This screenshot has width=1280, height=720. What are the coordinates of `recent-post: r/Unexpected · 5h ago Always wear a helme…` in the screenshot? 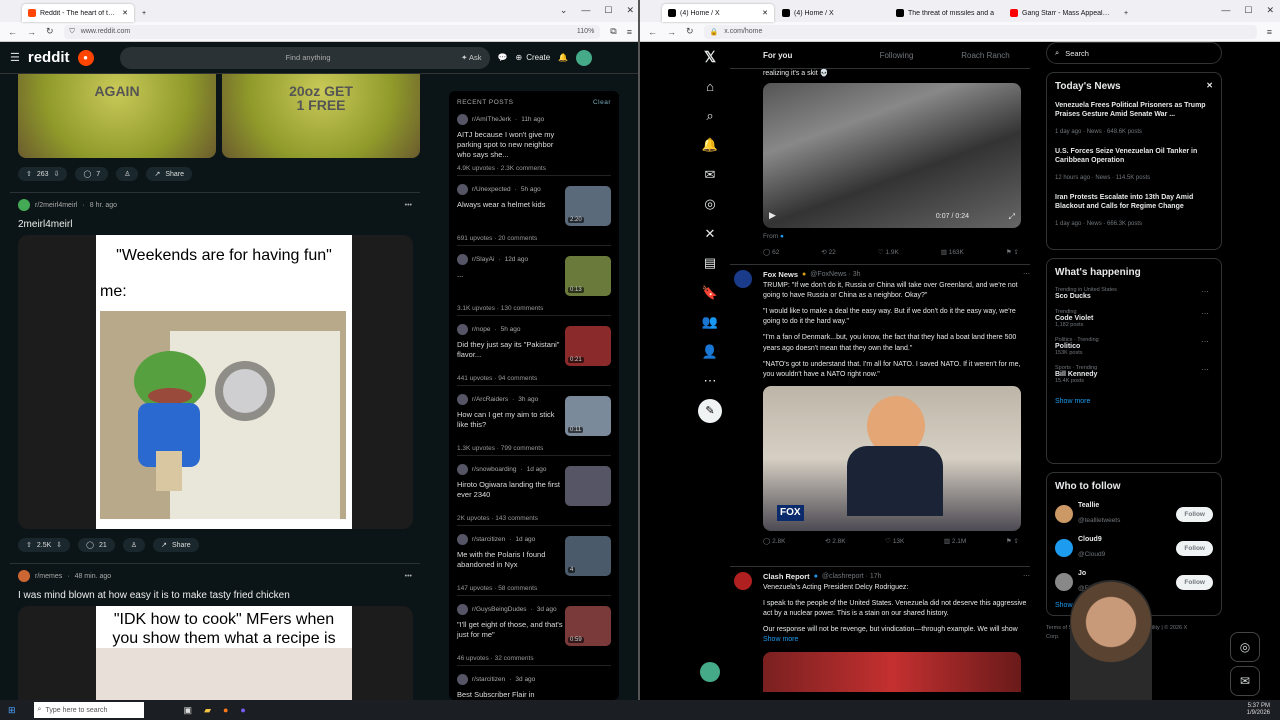 It's located at (534, 211).